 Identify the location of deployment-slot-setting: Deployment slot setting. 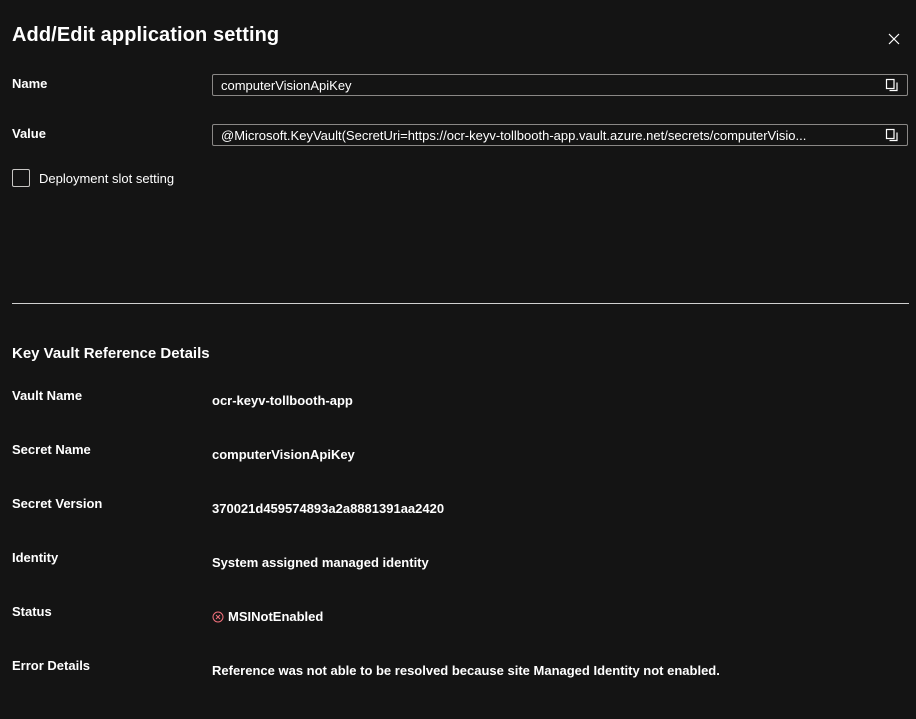
(93, 178).